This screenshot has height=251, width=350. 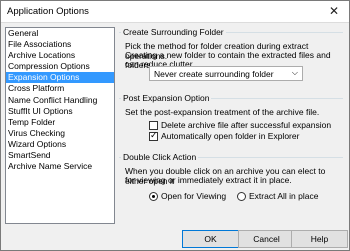 What do you see at coordinates (173, 32) in the screenshot?
I see `surrounding-folder-title: Create Surrounding Folder` at bounding box center [173, 32].